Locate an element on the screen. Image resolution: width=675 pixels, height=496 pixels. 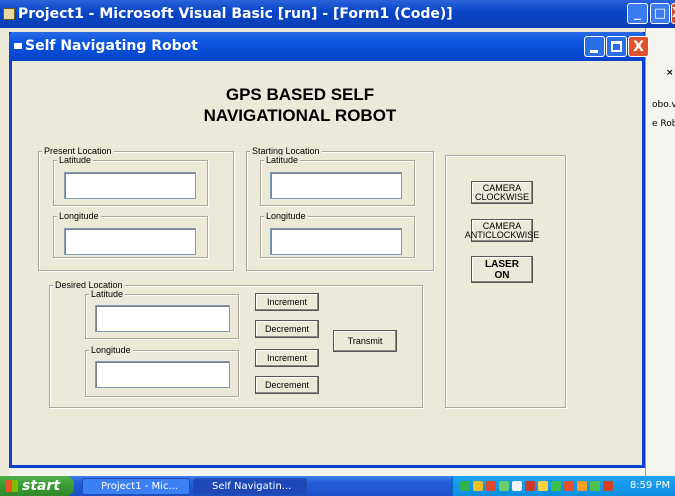
latitude-decrement-button: Decrement is located at coordinates (287, 329).